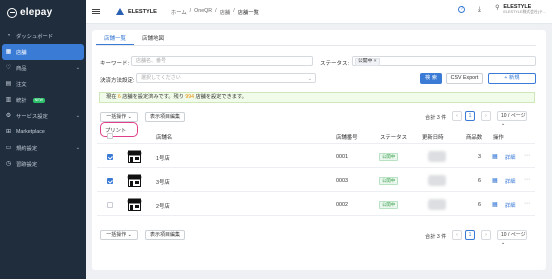  I want to click on col-updated-at: 更新日時, so click(433, 138).